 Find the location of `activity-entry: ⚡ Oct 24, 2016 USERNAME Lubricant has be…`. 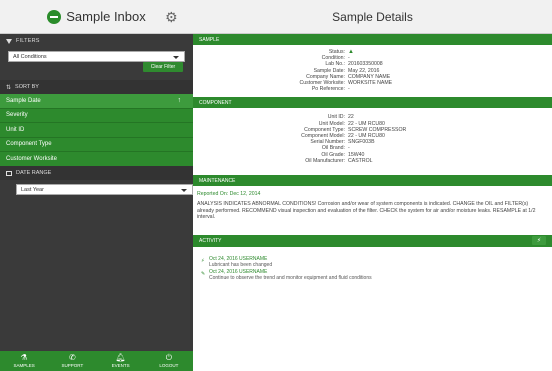

activity-entry: ⚡ Oct 24, 2016 USERNAME Lubricant has be… is located at coordinates (372, 262).